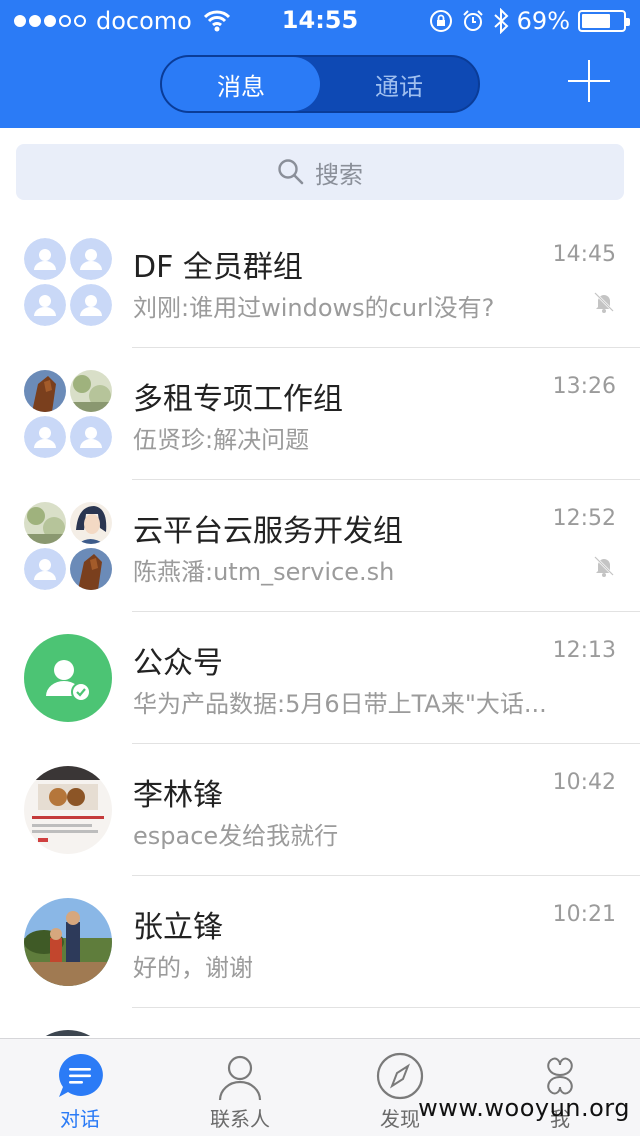 Image resolution: width=640 pixels, height=1136 pixels. Describe the element at coordinates (501, 21) in the screenshot. I see `bluetooth-icon` at that location.